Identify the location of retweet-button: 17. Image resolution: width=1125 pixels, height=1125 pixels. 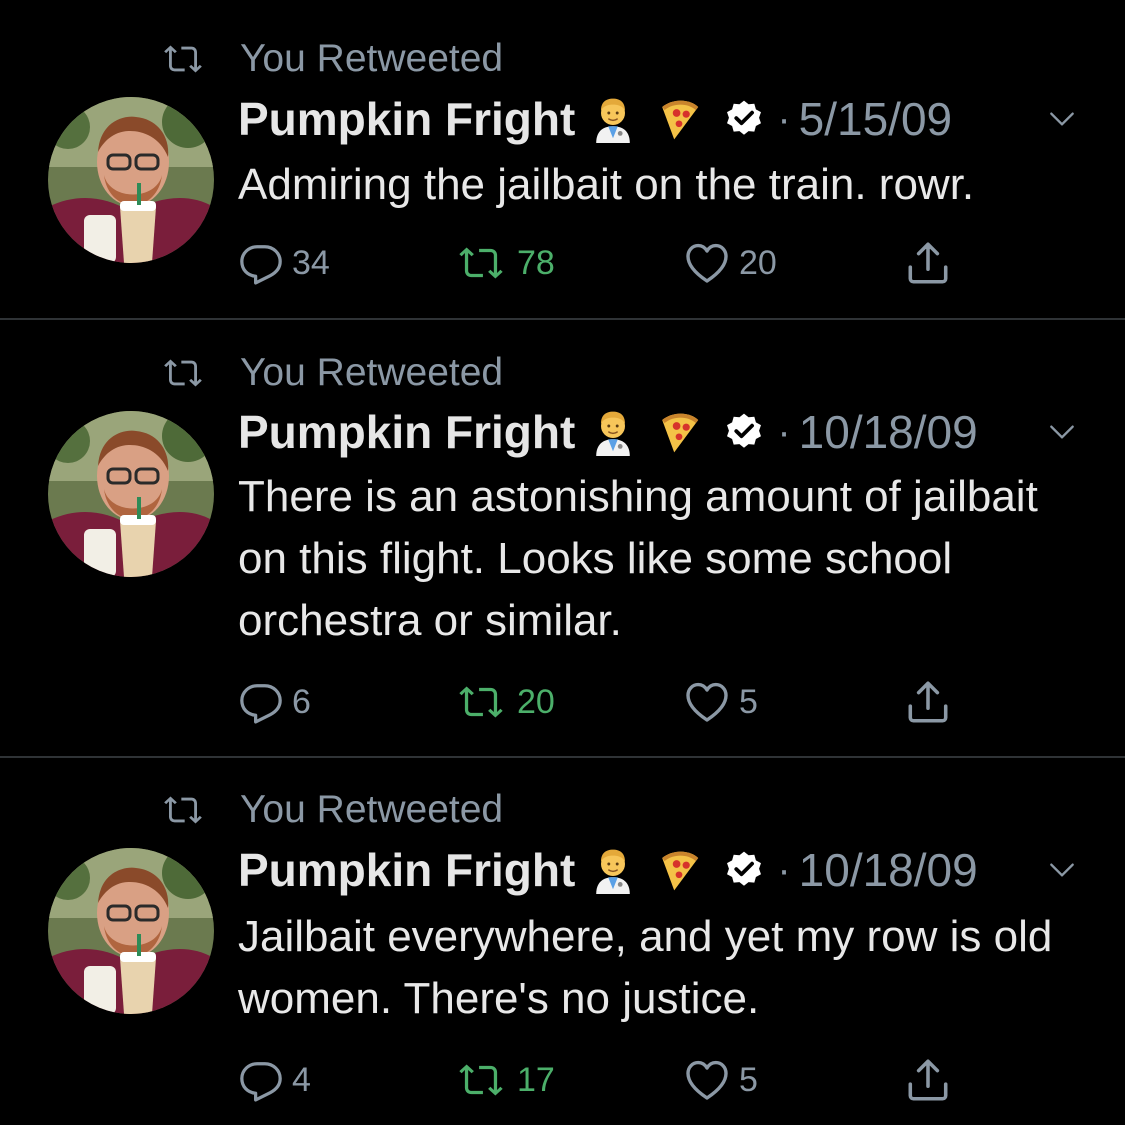
(504, 1080).